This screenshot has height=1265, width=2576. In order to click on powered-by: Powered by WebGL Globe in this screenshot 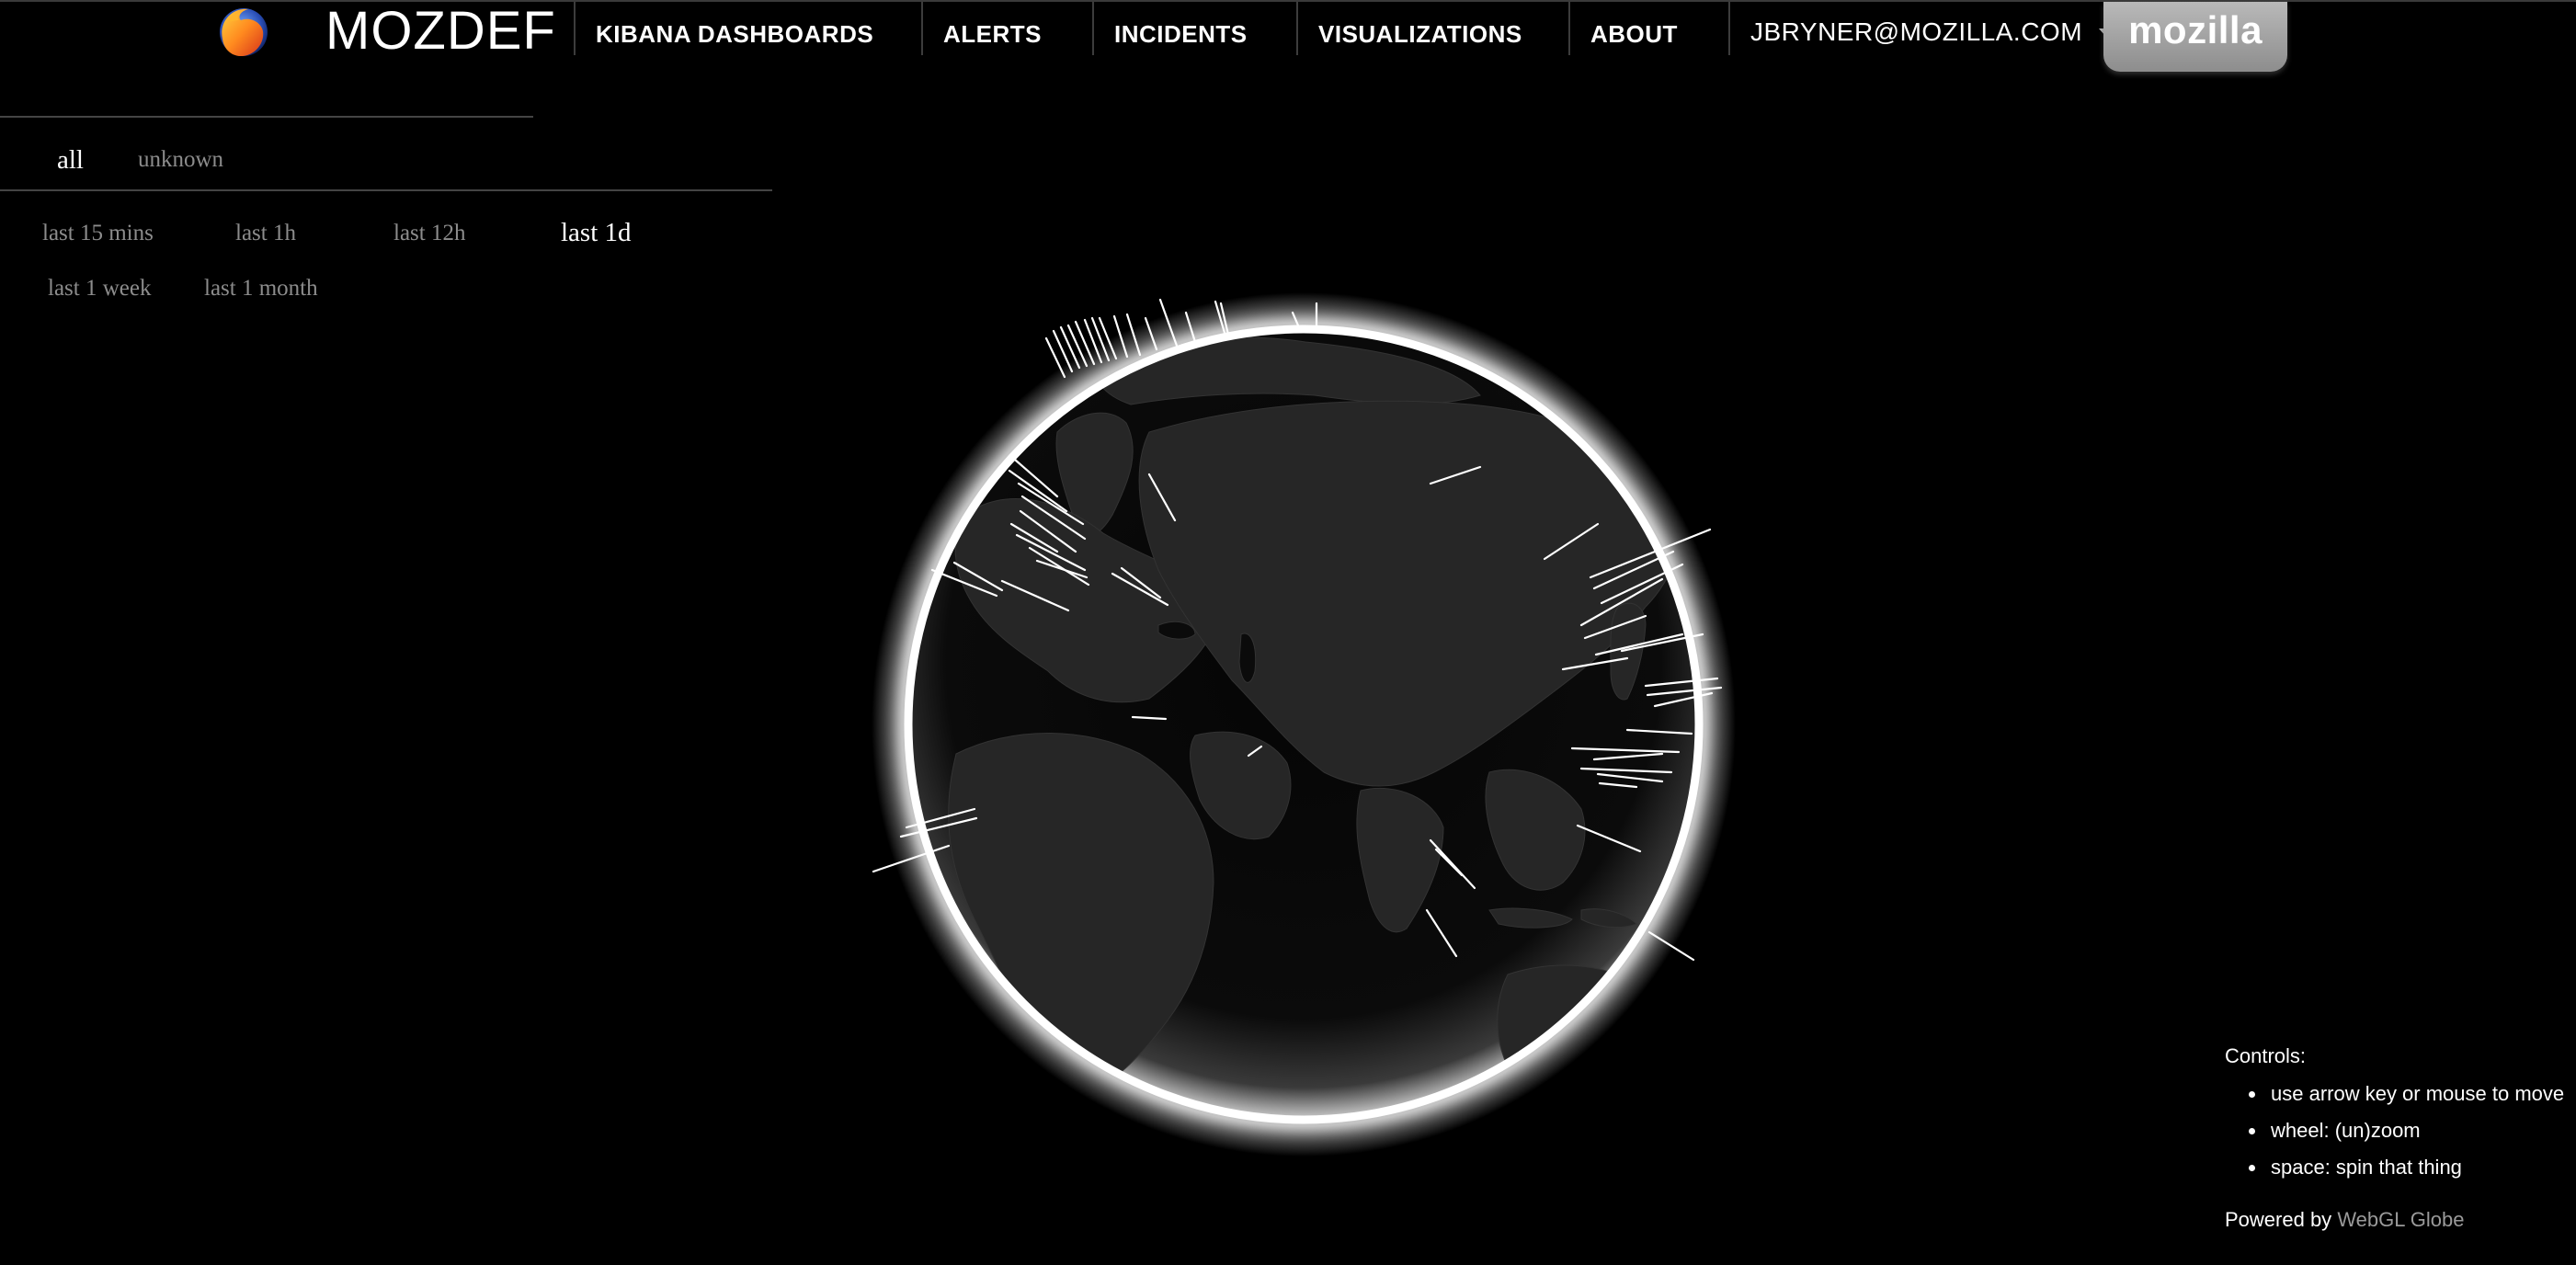, I will do `click(2345, 1220)`.